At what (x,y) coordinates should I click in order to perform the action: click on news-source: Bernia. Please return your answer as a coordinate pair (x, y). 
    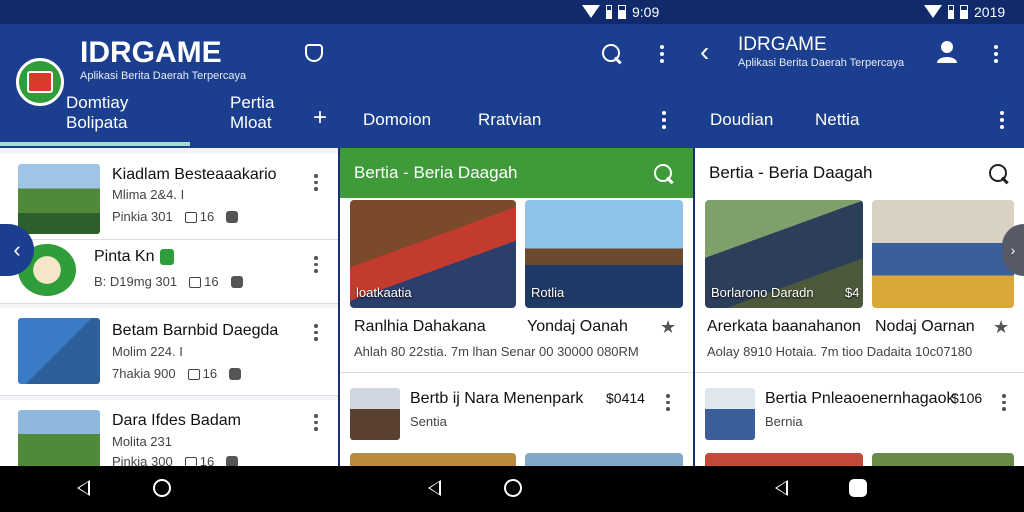
    Looking at the image, I should click on (784, 421).